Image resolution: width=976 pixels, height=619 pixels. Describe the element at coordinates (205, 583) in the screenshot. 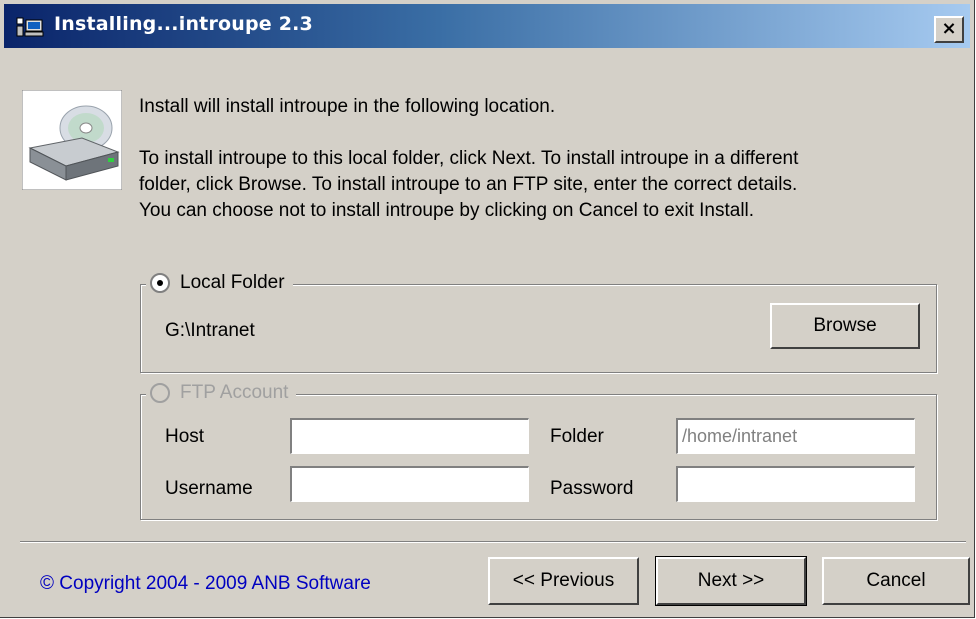

I see `copyright-text: © Copyright 2004 - 2009 ANB Software` at that location.